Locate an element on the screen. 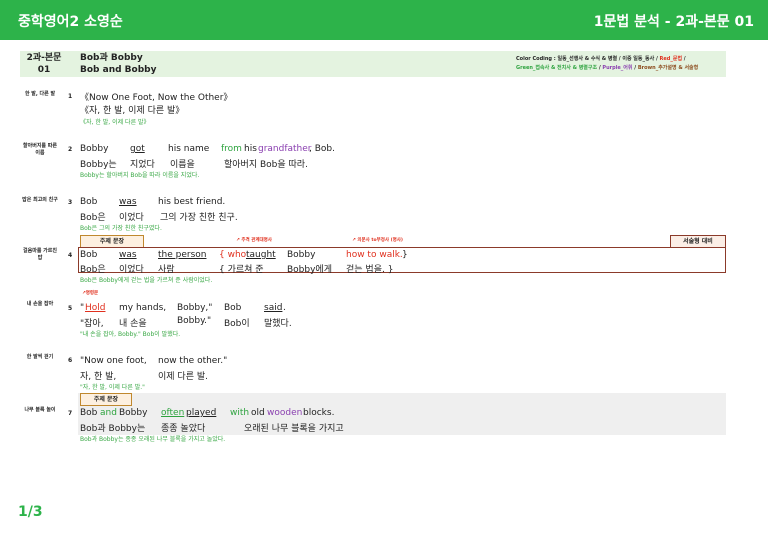 The height and width of the screenshot is (543, 768). row-label: 내 손을 잡아 is located at coordinates (40, 304).